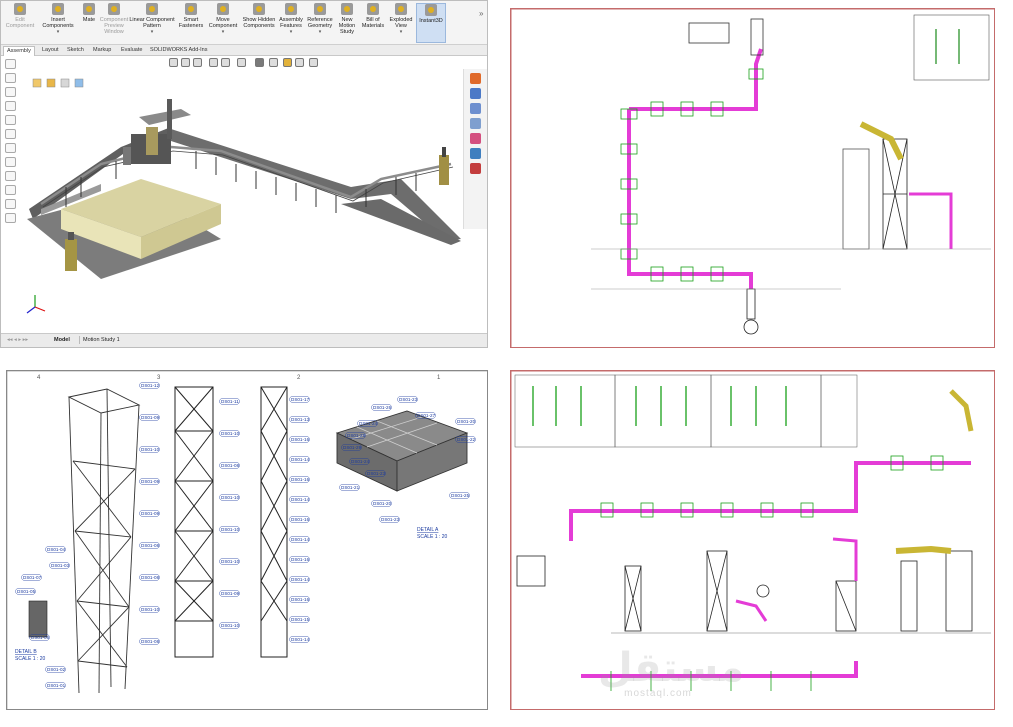 The height and width of the screenshot is (727, 1013). I want to click on callout-label: DS01-15, so click(300, 619).